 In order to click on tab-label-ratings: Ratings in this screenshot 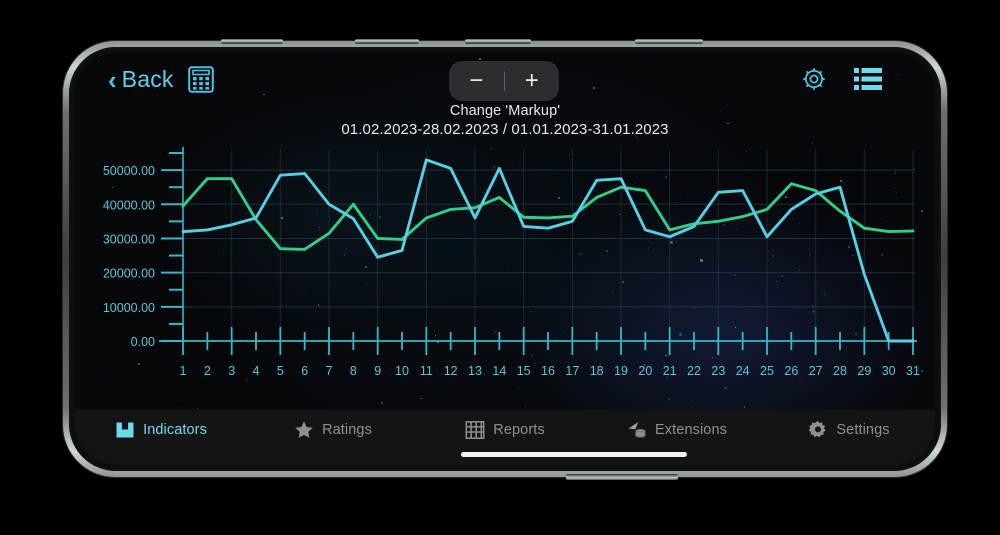, I will do `click(347, 430)`.